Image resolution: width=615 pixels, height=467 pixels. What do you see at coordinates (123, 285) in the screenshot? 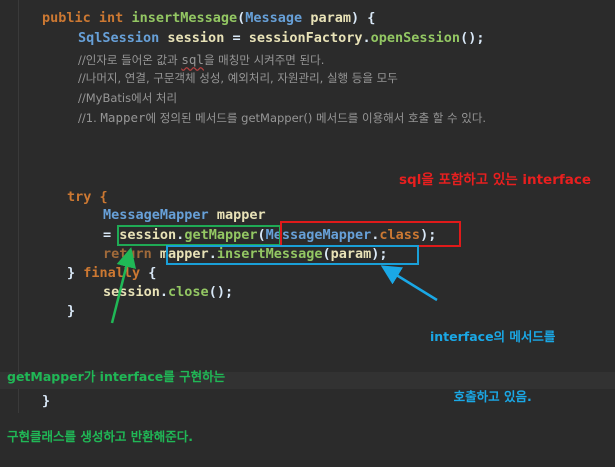
I see `green-arrow` at bounding box center [123, 285].